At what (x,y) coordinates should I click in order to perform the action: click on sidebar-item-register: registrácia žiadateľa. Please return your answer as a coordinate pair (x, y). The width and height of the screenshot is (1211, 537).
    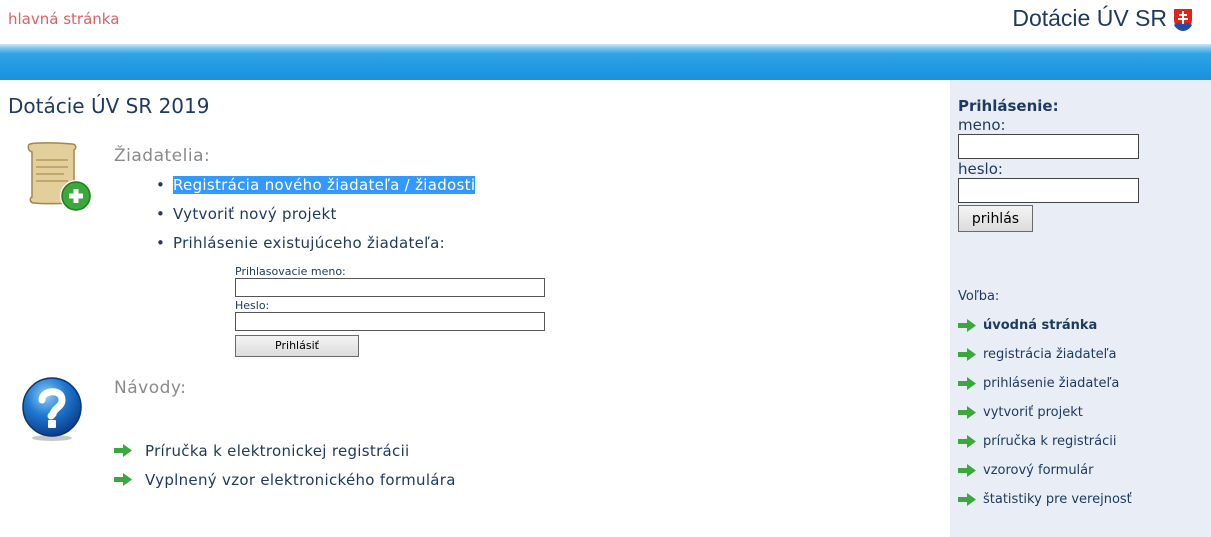
    Looking at the image, I should click on (1045, 361).